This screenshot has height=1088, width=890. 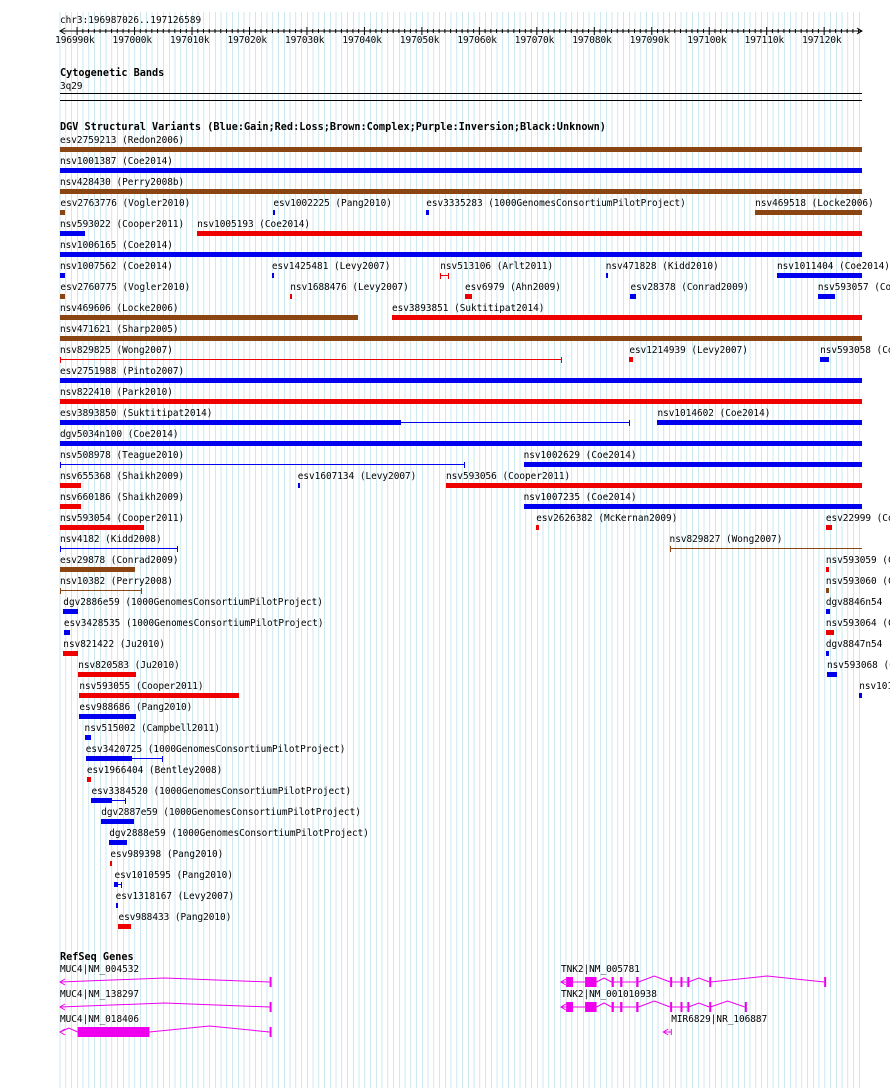 I want to click on ruler-tick-label: 197060k, so click(x=477, y=40).